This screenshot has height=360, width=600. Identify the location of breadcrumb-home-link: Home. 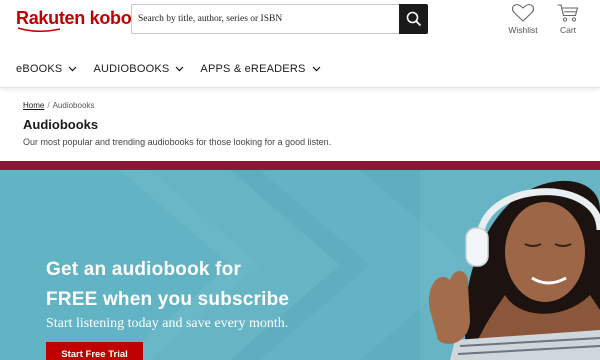
(33, 105).